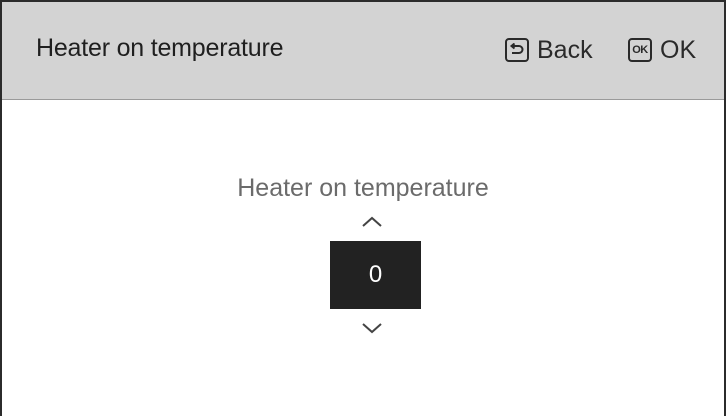 This screenshot has width=726, height=416. Describe the element at coordinates (678, 49) in the screenshot. I see `ok-button-label: OK` at that location.